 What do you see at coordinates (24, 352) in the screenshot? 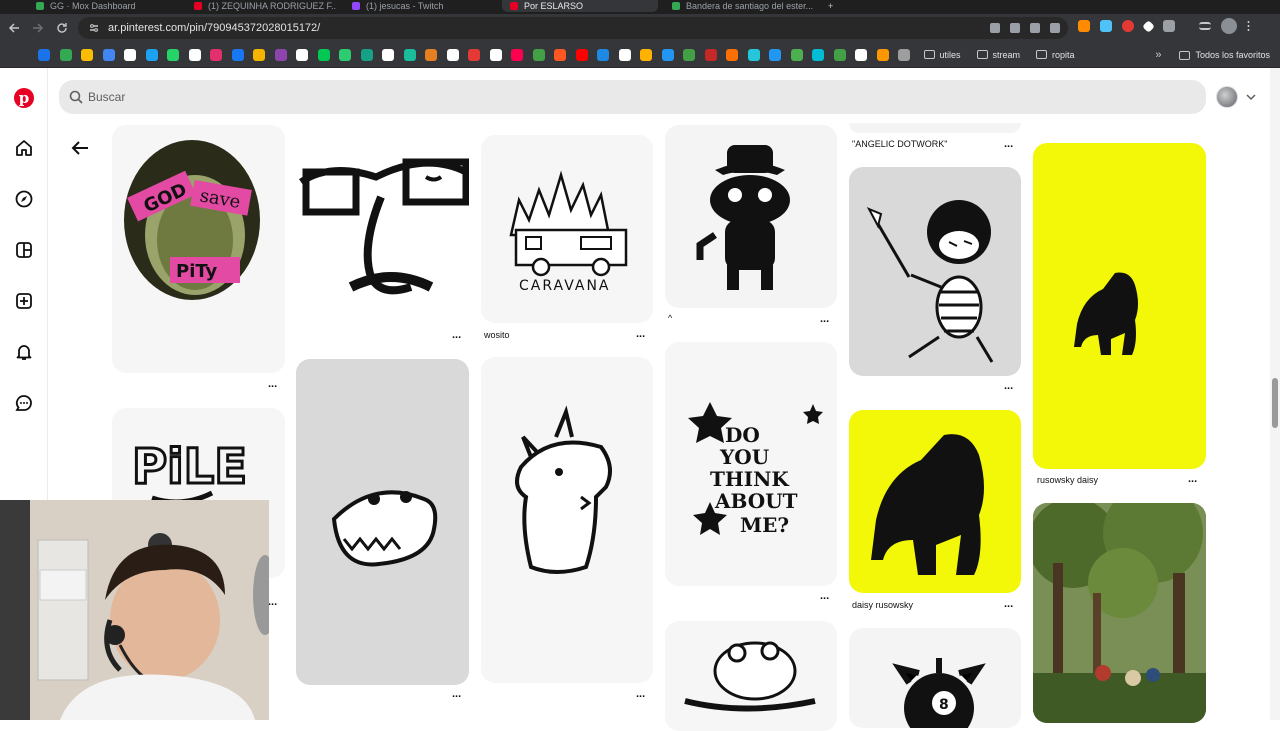
I see `notifications-icon` at bounding box center [24, 352].